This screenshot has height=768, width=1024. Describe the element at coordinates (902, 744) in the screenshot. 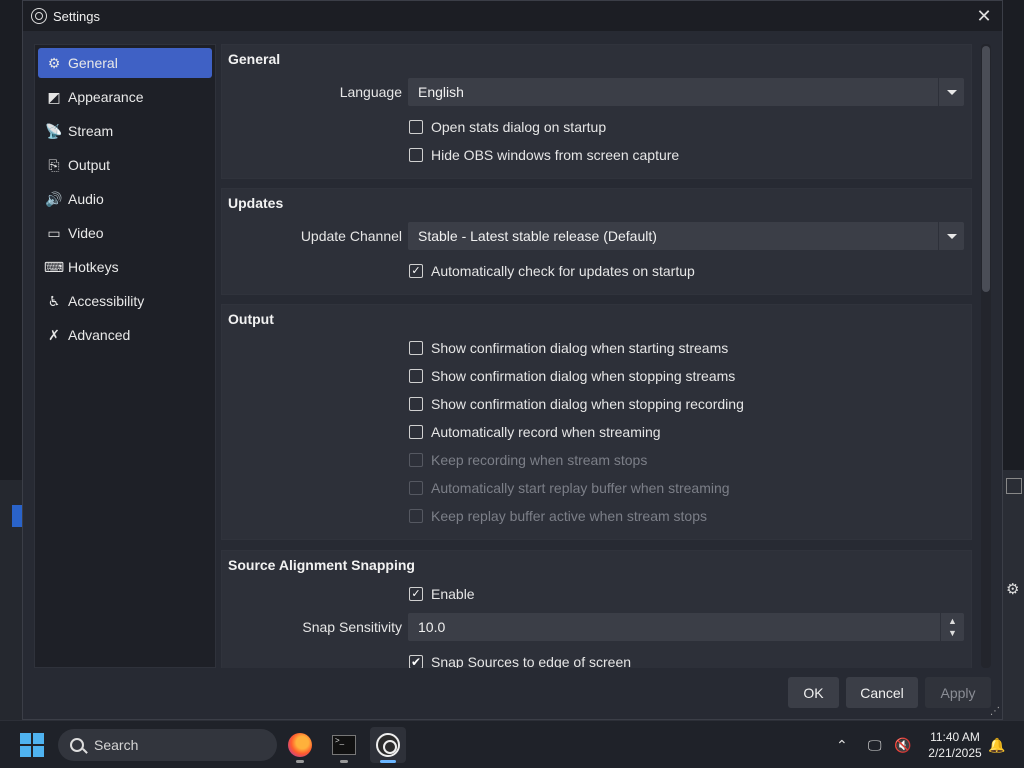

I see `volume-muted-icon: 🔇` at that location.